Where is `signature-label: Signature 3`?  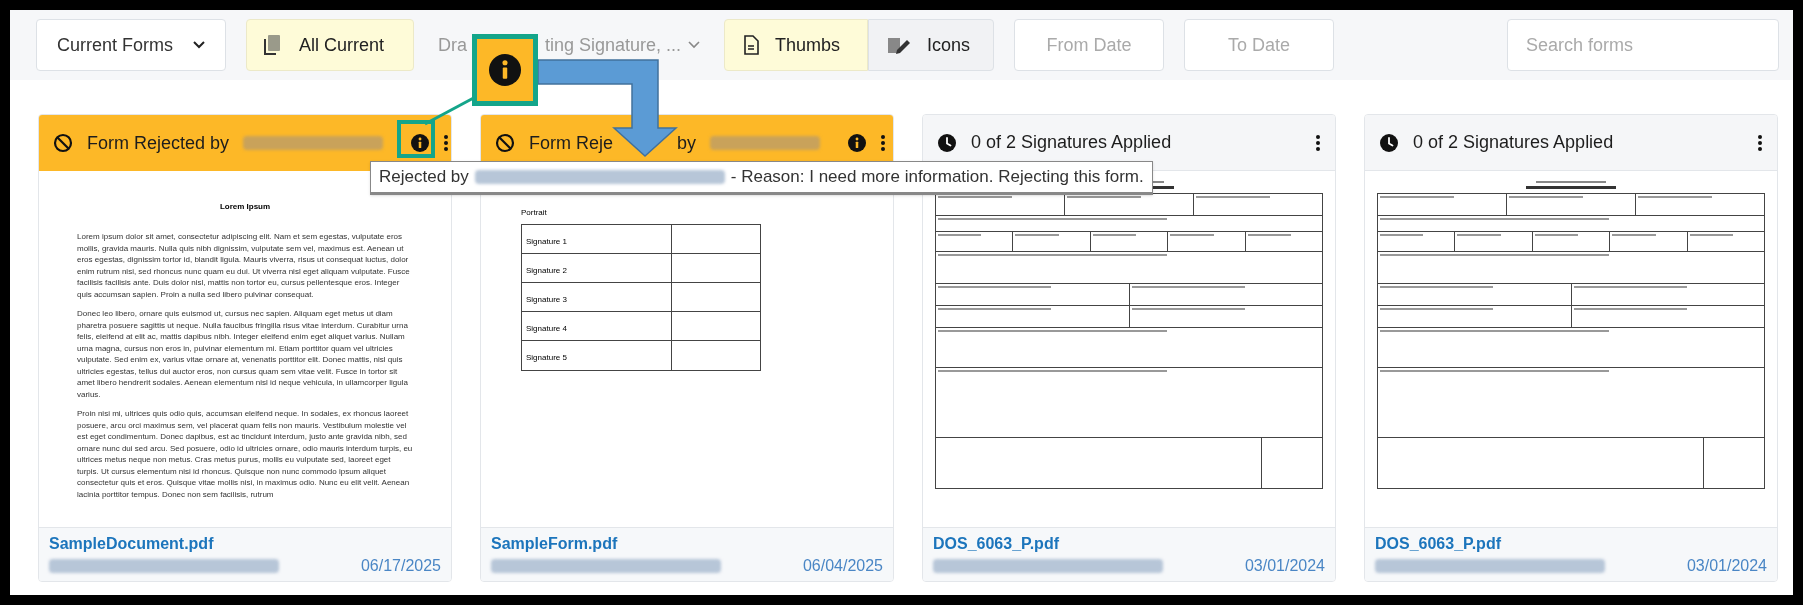 signature-label: Signature 3 is located at coordinates (546, 299).